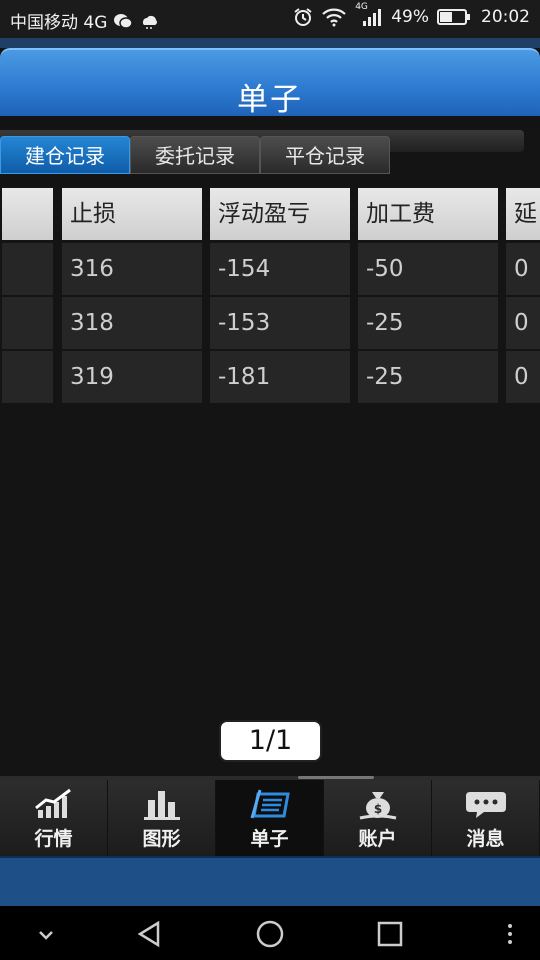 This screenshot has height=960, width=540. I want to click on header-gap, so click(270, 43).